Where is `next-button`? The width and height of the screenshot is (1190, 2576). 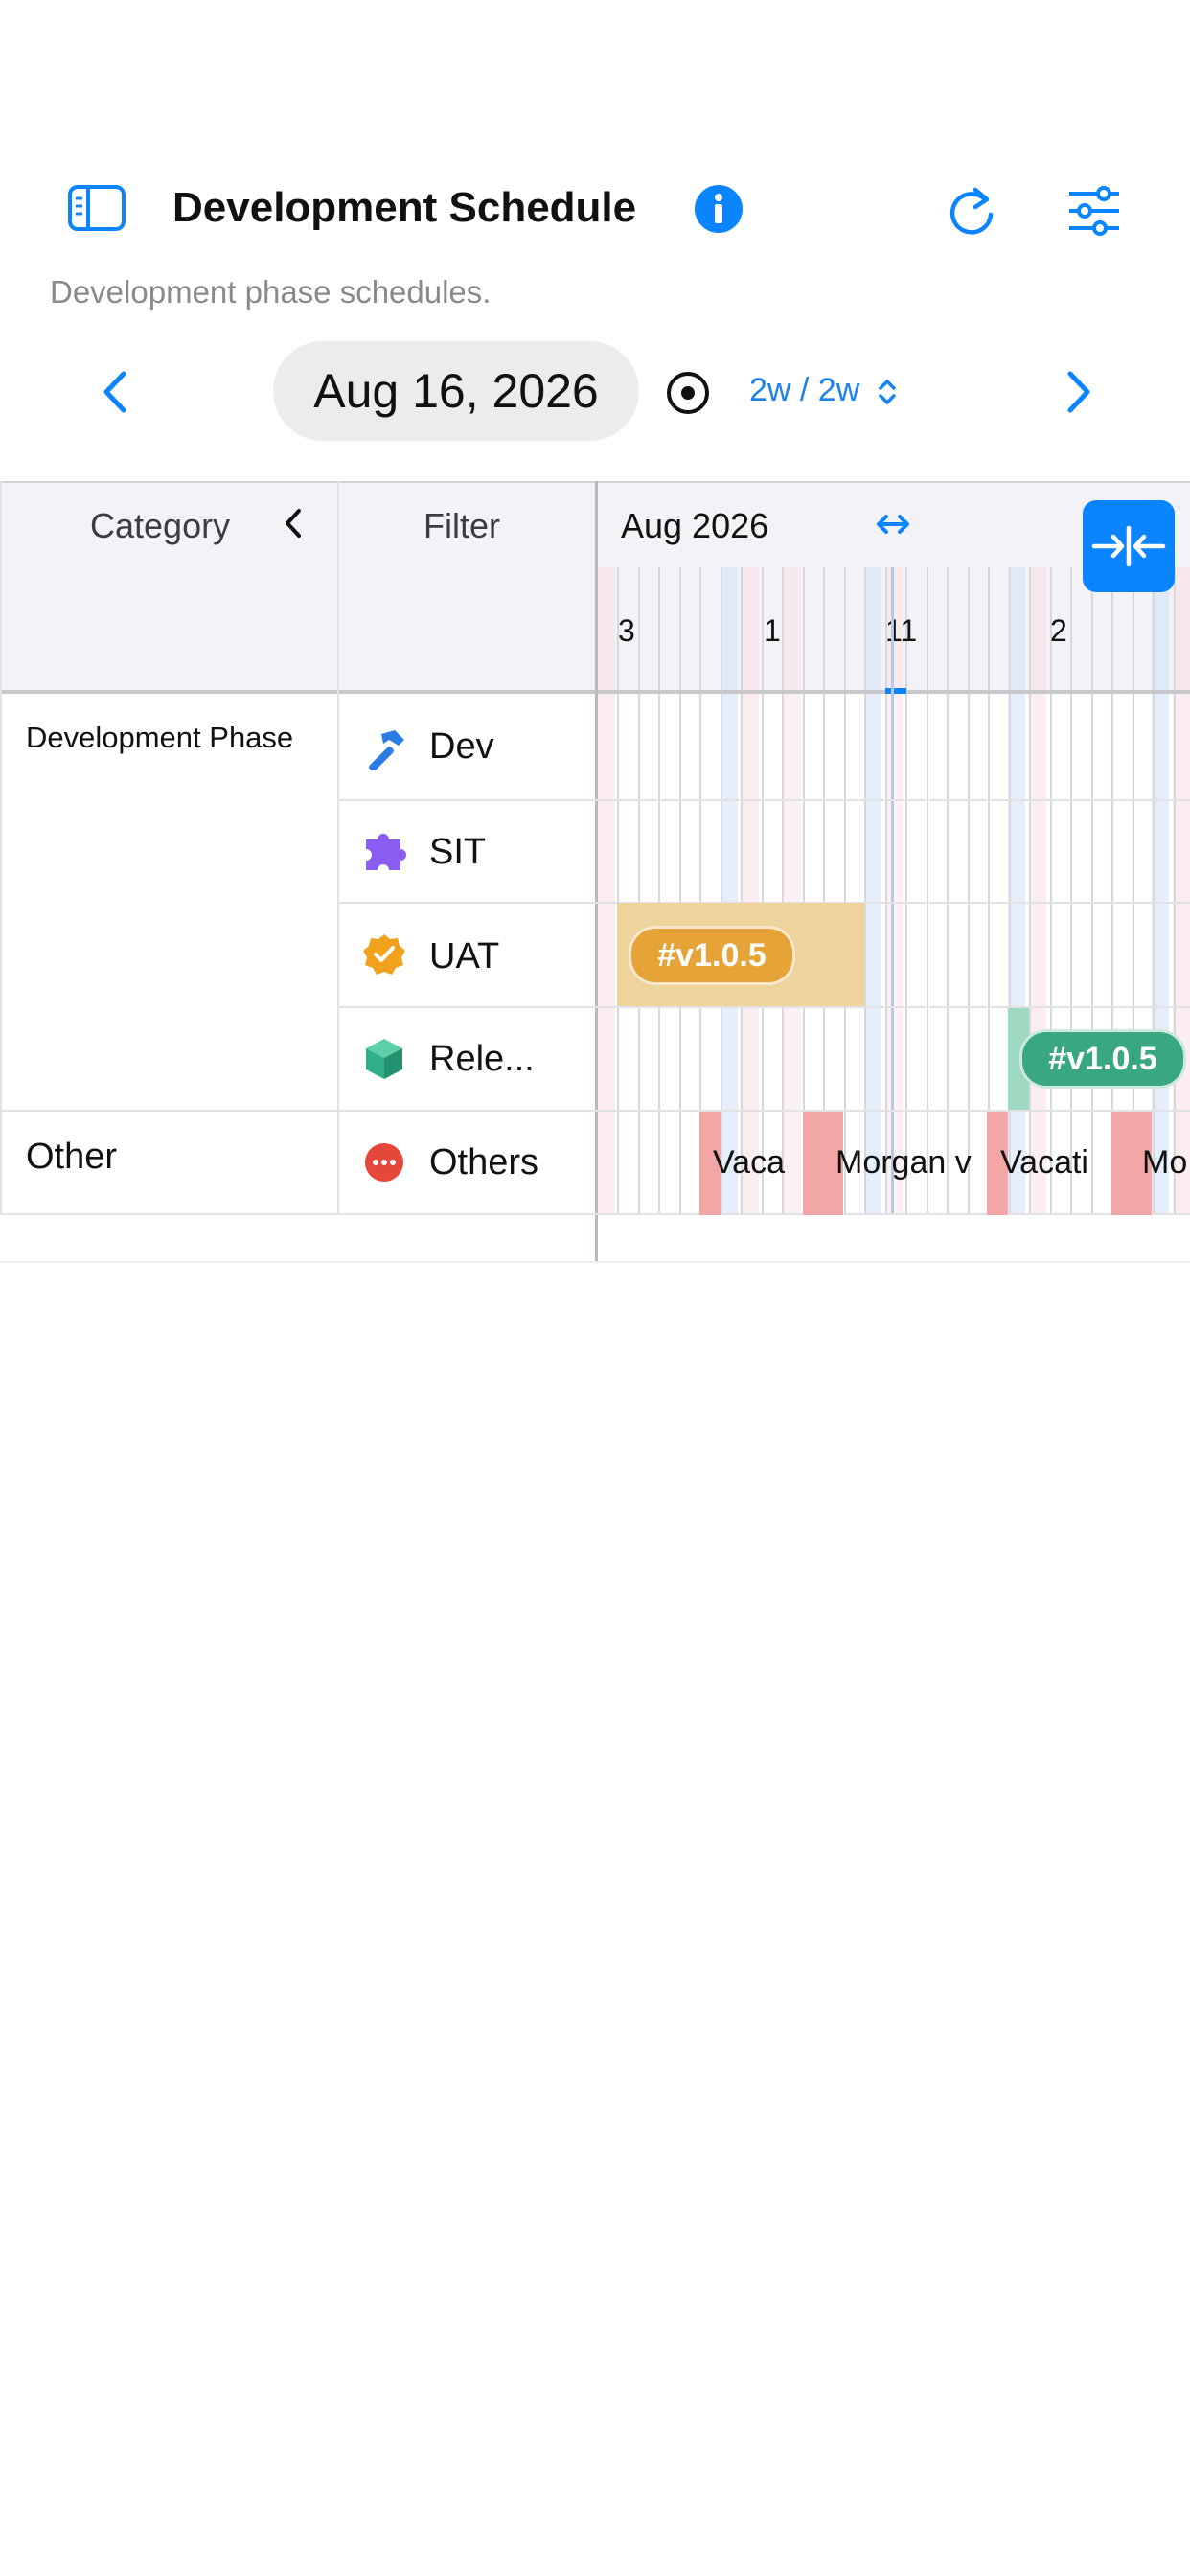
next-button is located at coordinates (1079, 392).